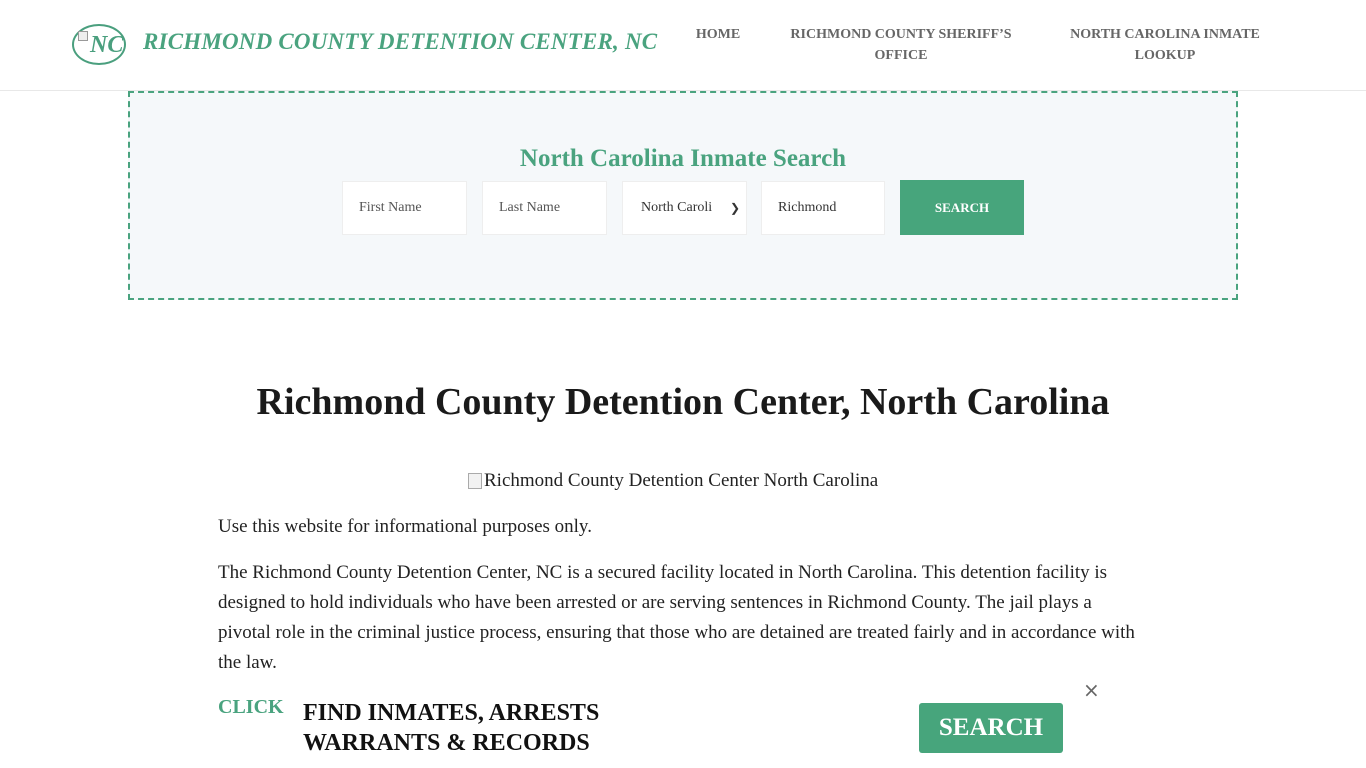  What do you see at coordinates (1165, 55) in the screenshot?
I see `nav-lookup-label-line2: LOOKUP` at bounding box center [1165, 55].